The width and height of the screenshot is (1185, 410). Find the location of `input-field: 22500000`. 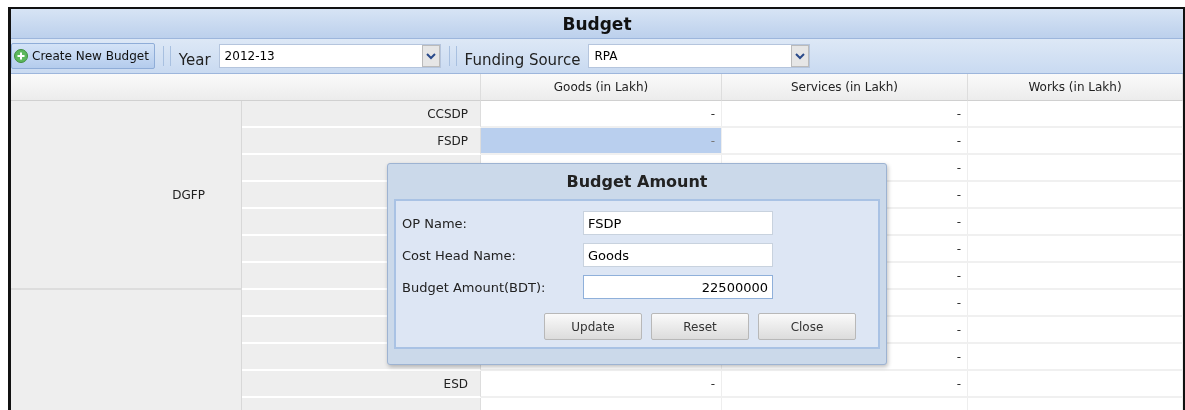

input-field: 22500000 is located at coordinates (678, 287).